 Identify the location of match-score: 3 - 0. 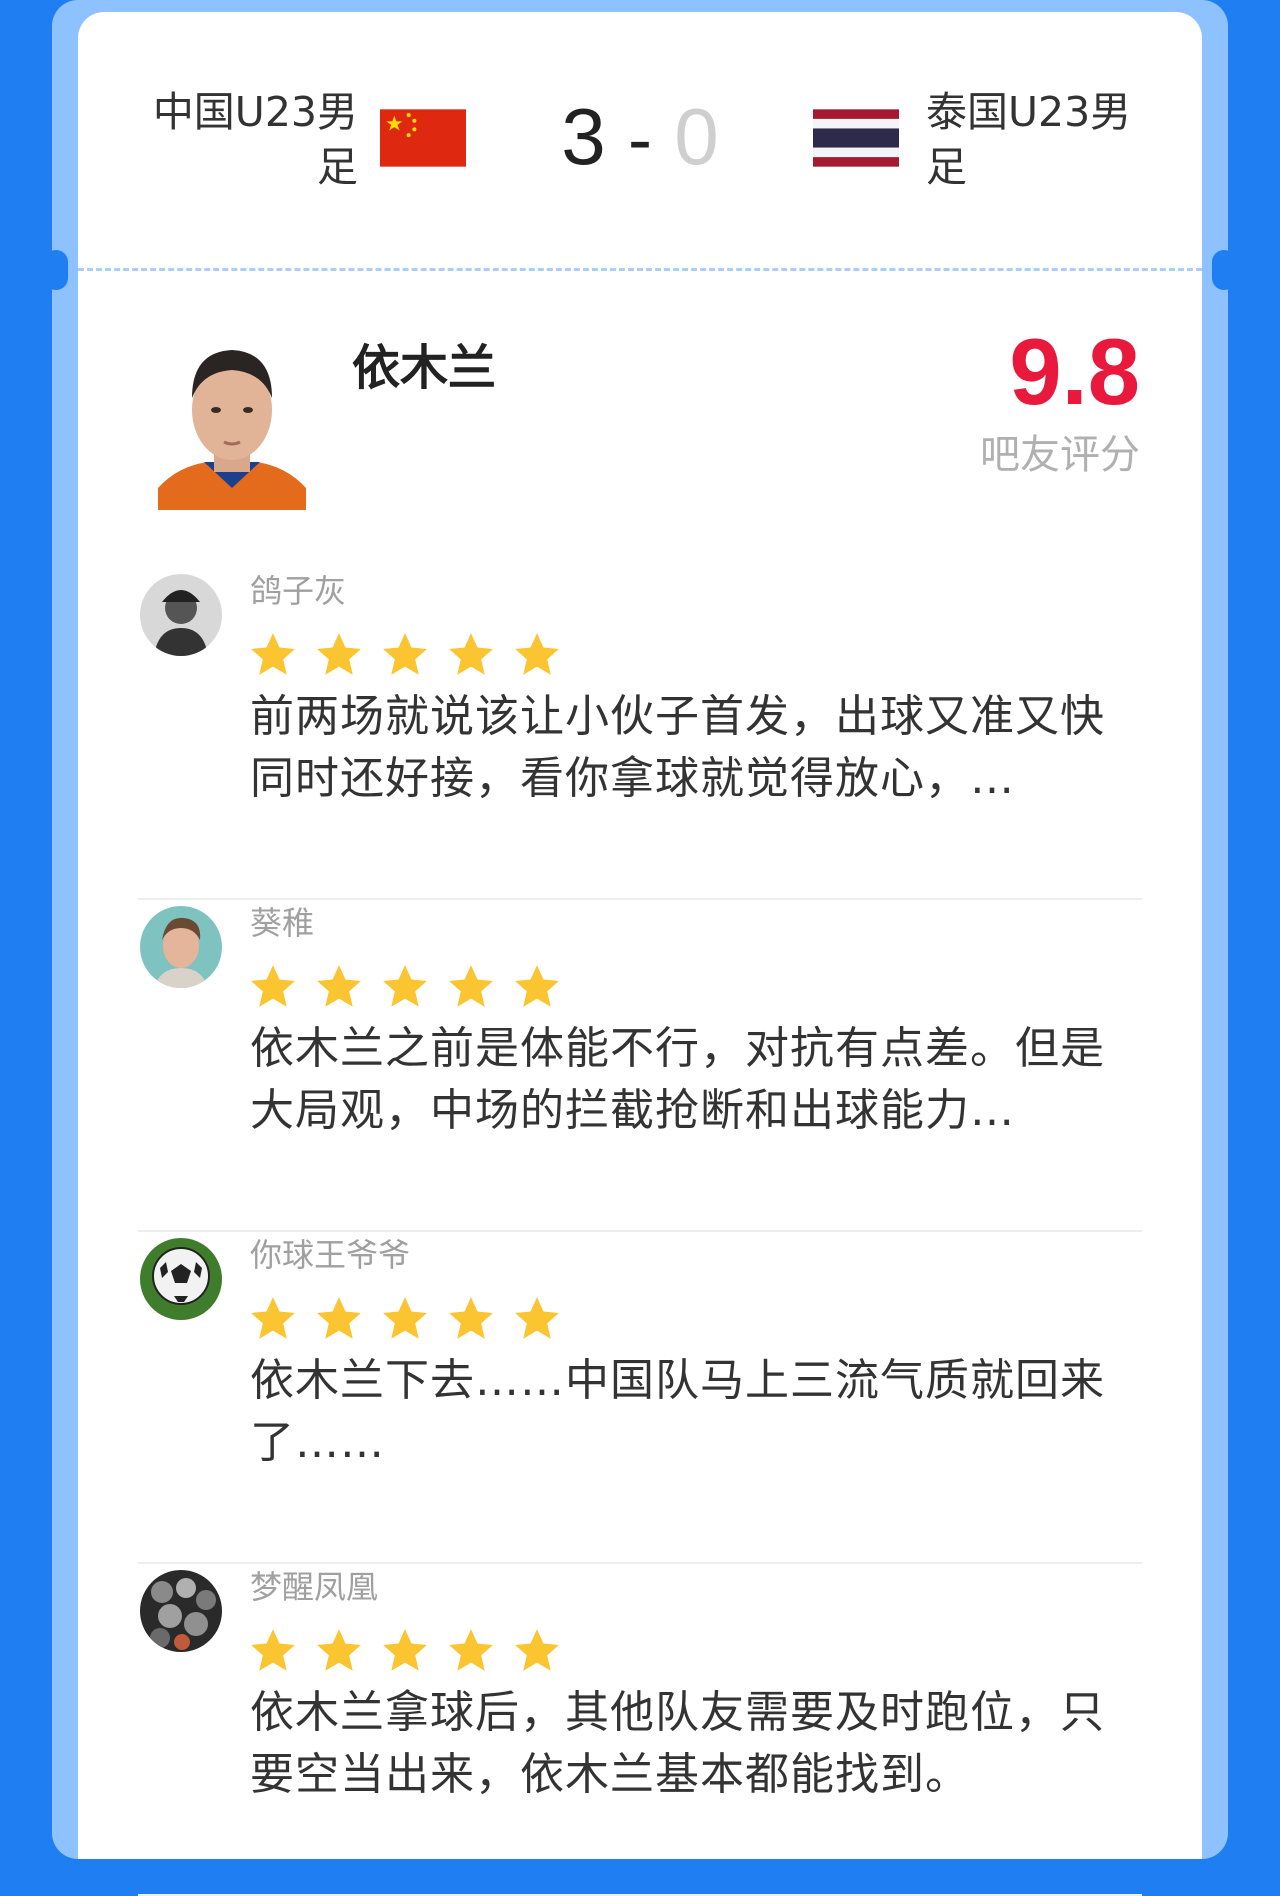
(640, 137).